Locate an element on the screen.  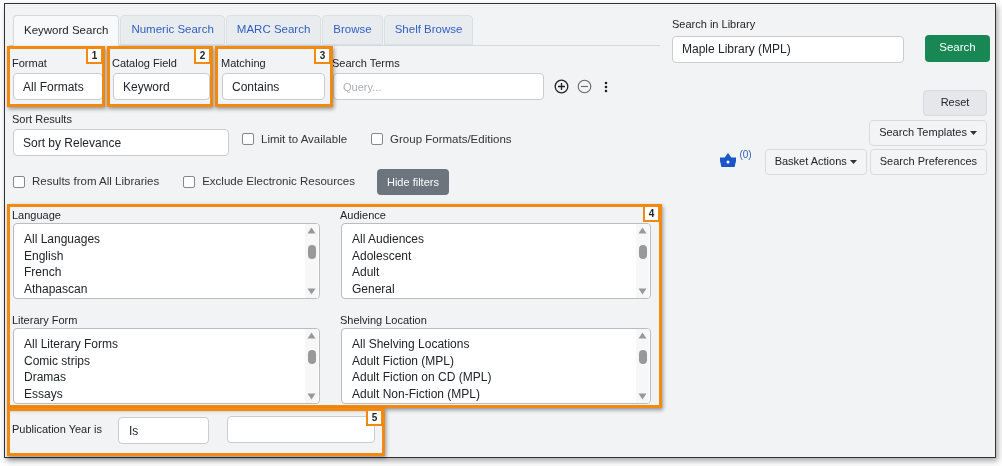
list-option: Adult Non-Fiction (MPL) is located at coordinates (416, 393).